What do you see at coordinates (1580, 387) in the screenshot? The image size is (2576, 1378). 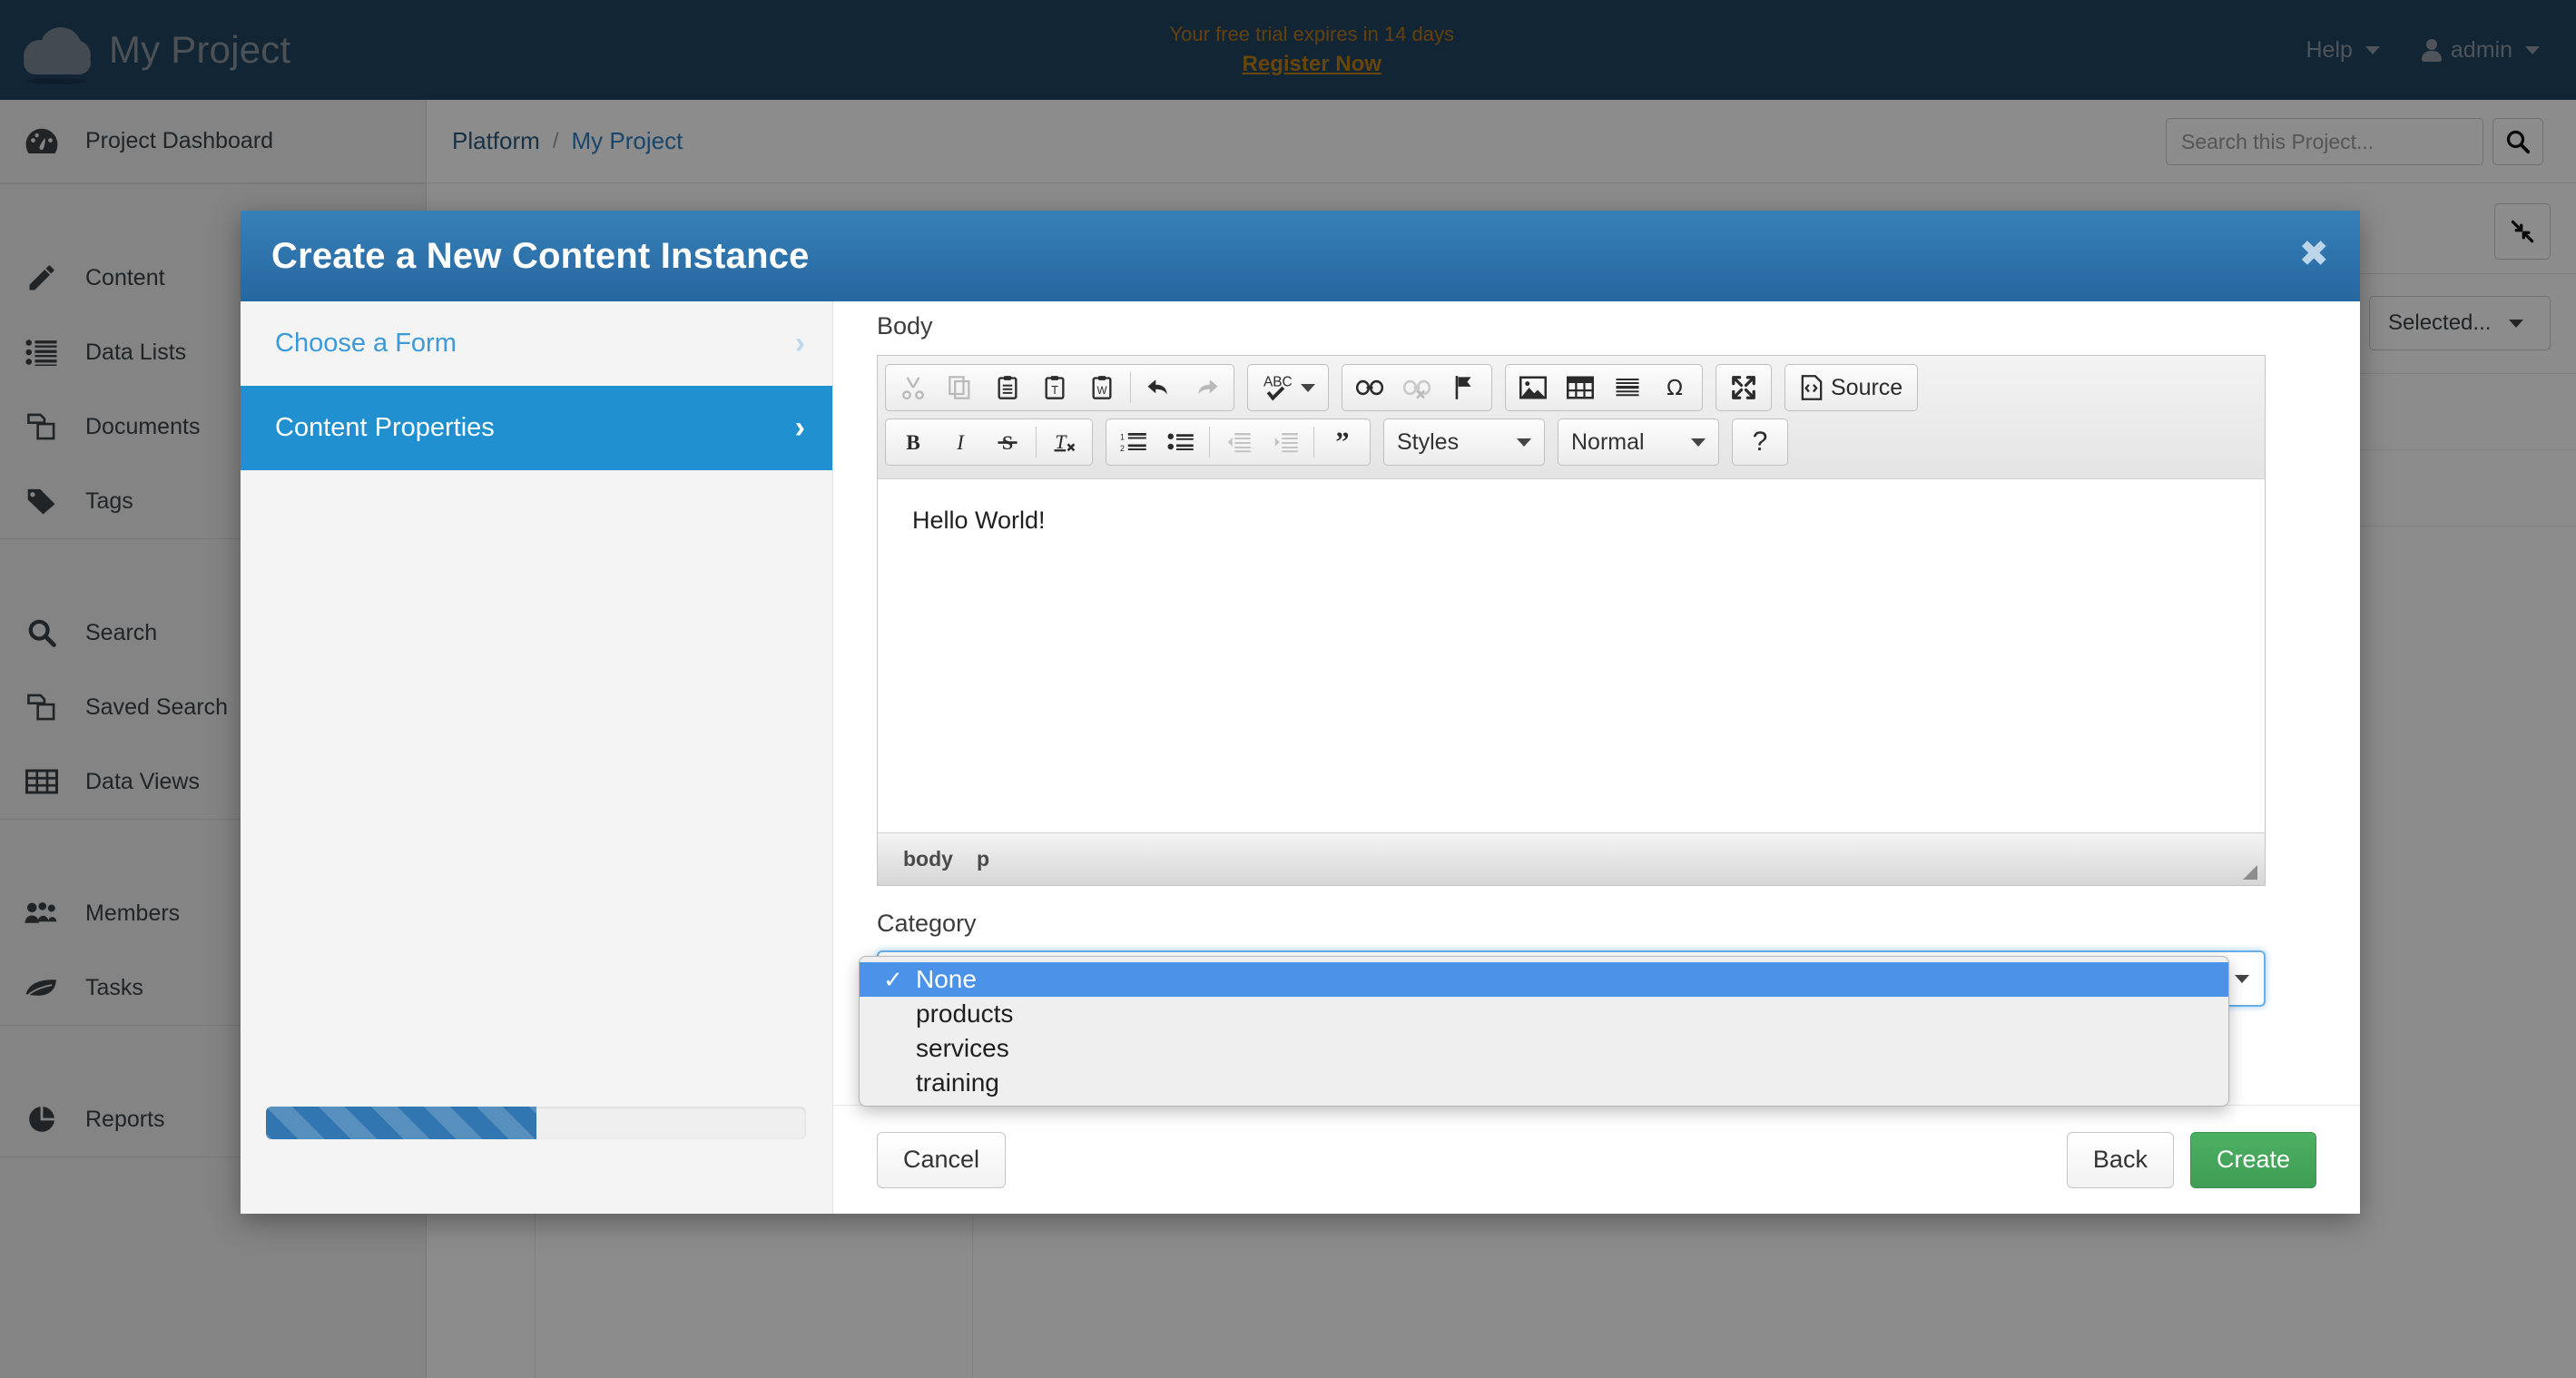 I see `table-icon` at bounding box center [1580, 387].